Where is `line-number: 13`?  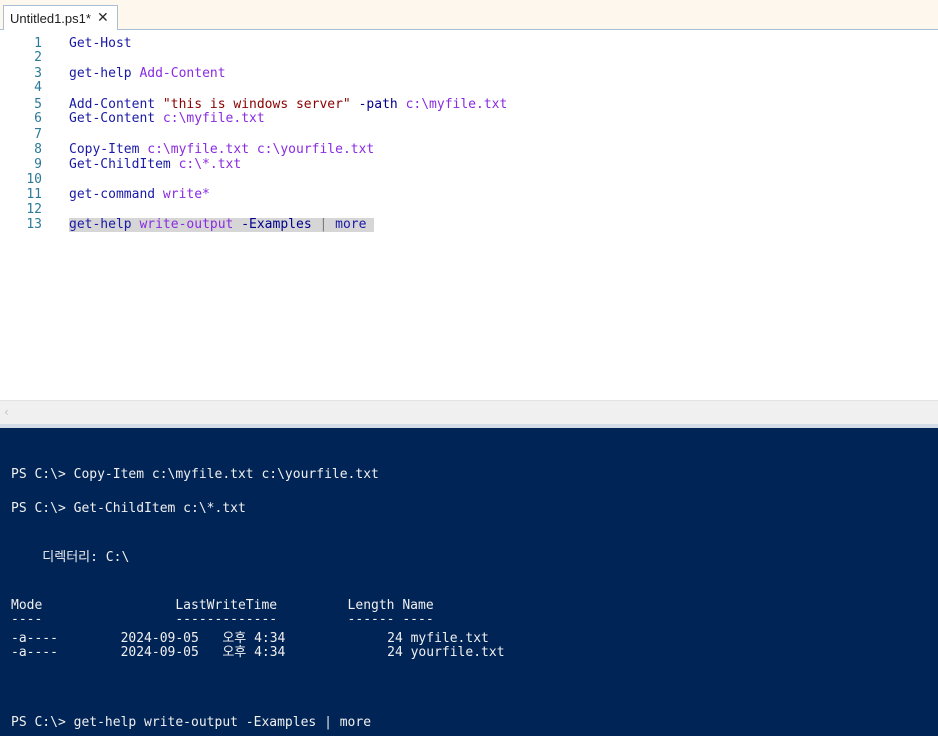
line-number: 13 is located at coordinates (34, 224).